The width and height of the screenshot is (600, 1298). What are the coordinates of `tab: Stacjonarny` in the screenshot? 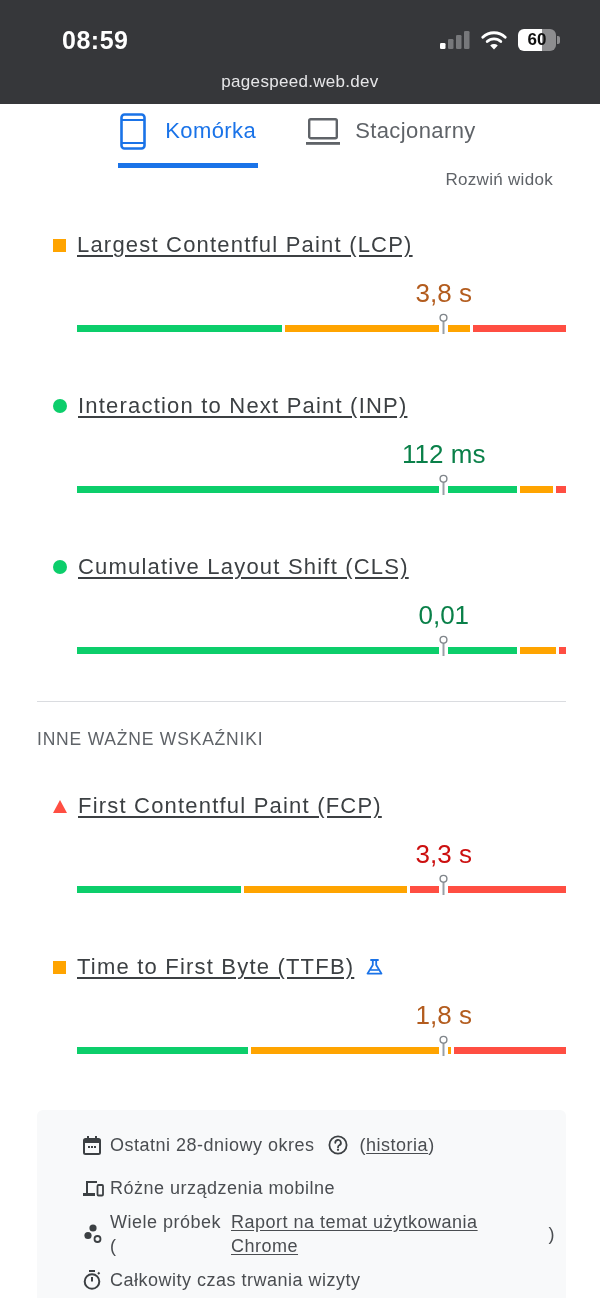 It's located at (391, 136).